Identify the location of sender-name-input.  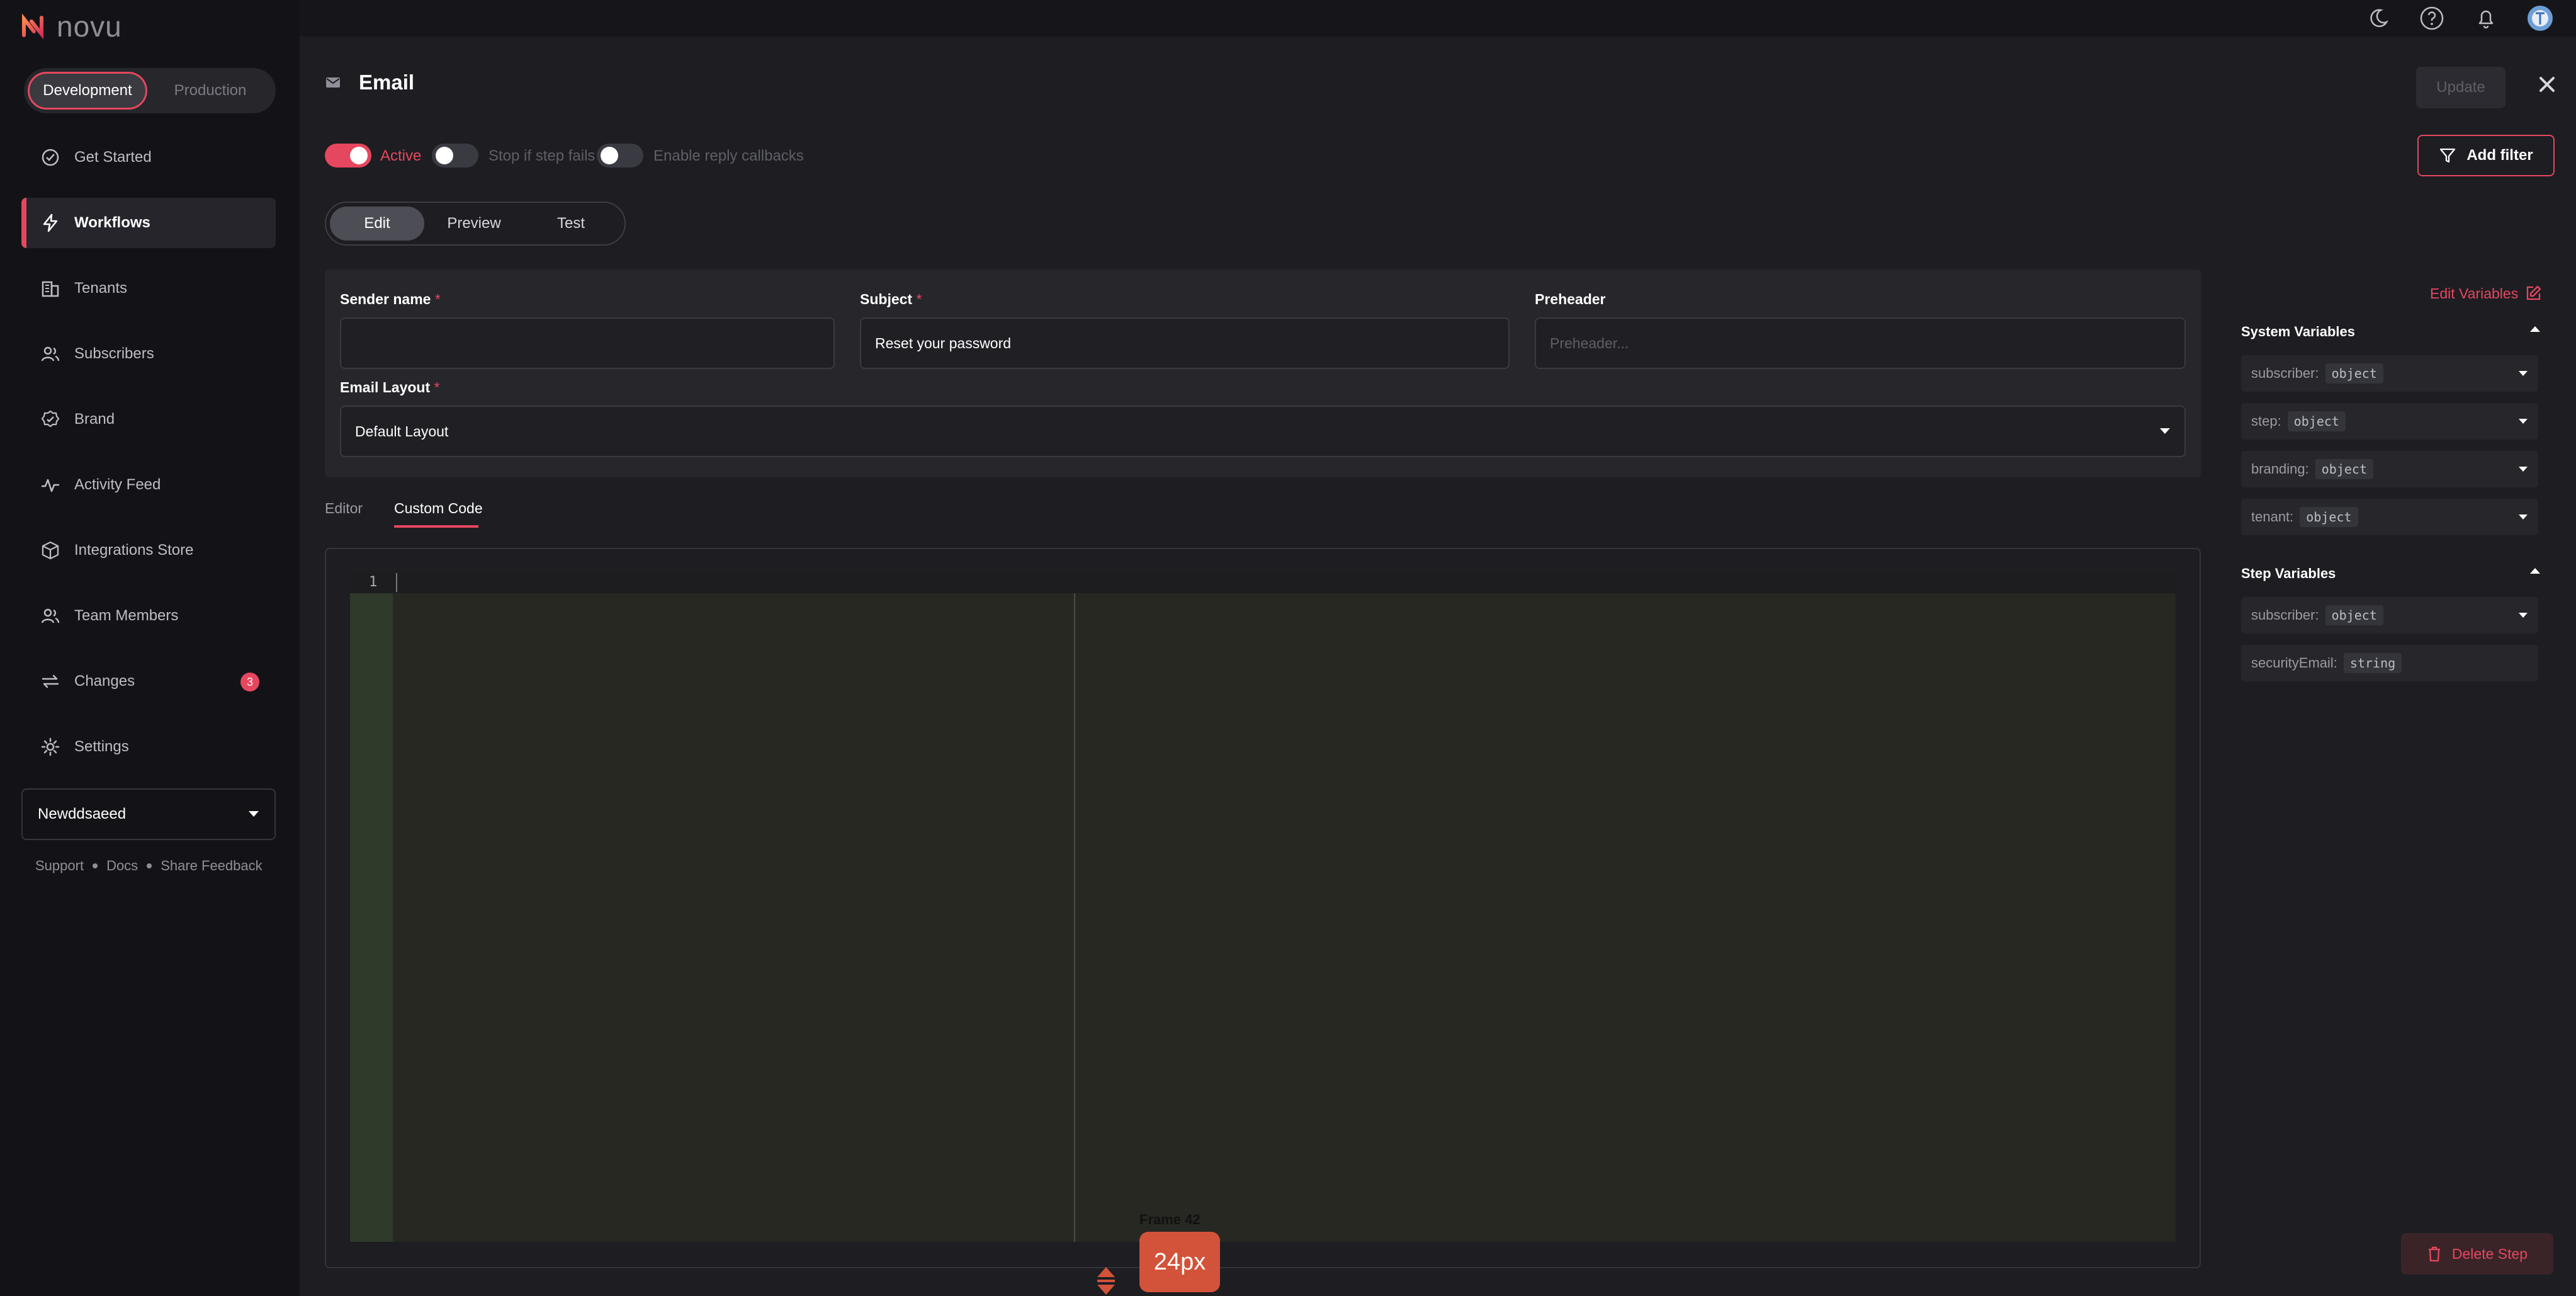
(587, 343).